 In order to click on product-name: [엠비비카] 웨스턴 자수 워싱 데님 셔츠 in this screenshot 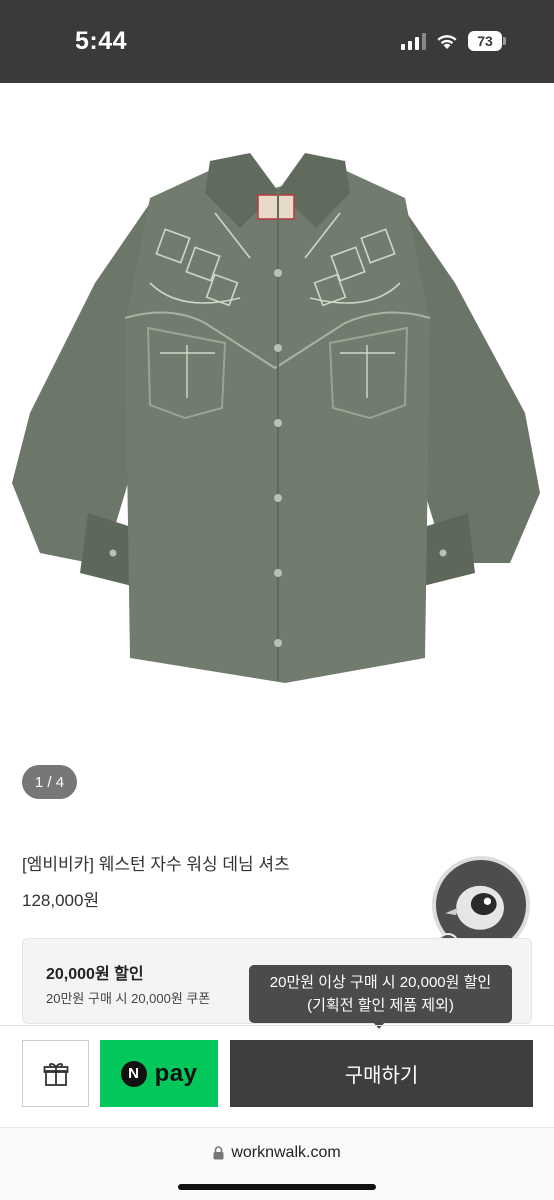, I will do `click(156, 864)`.